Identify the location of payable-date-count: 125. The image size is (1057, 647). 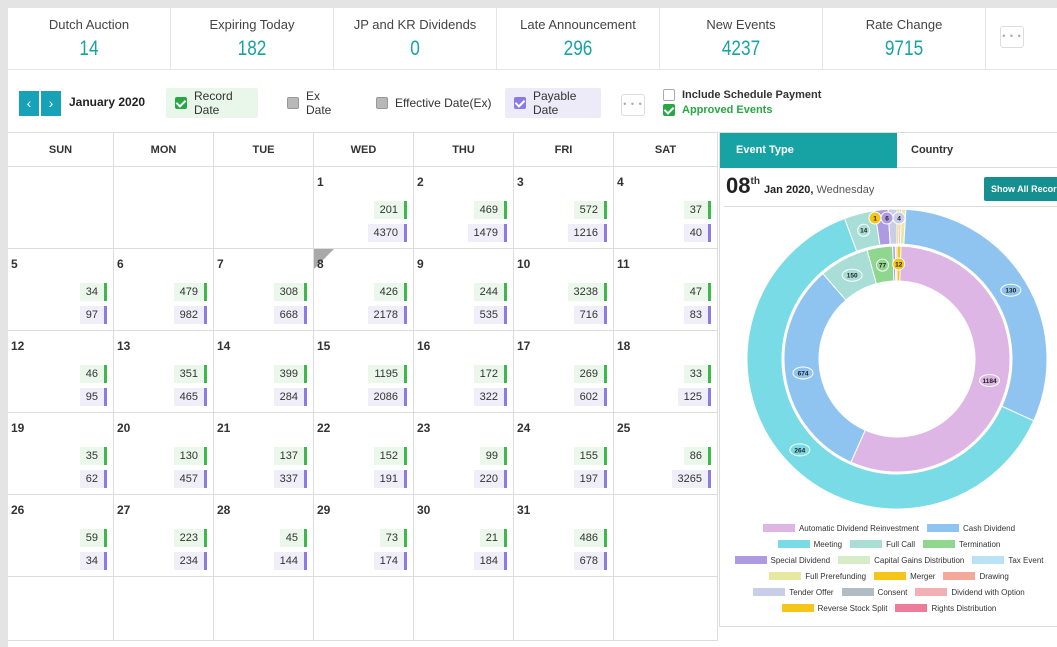
(694, 397).